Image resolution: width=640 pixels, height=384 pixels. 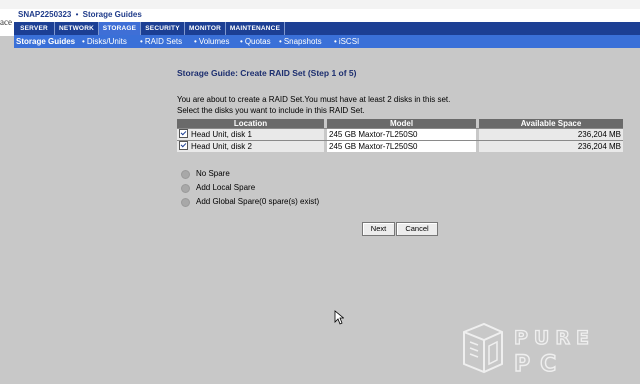 What do you see at coordinates (378, 229) in the screenshot?
I see `next-button: Next` at bounding box center [378, 229].